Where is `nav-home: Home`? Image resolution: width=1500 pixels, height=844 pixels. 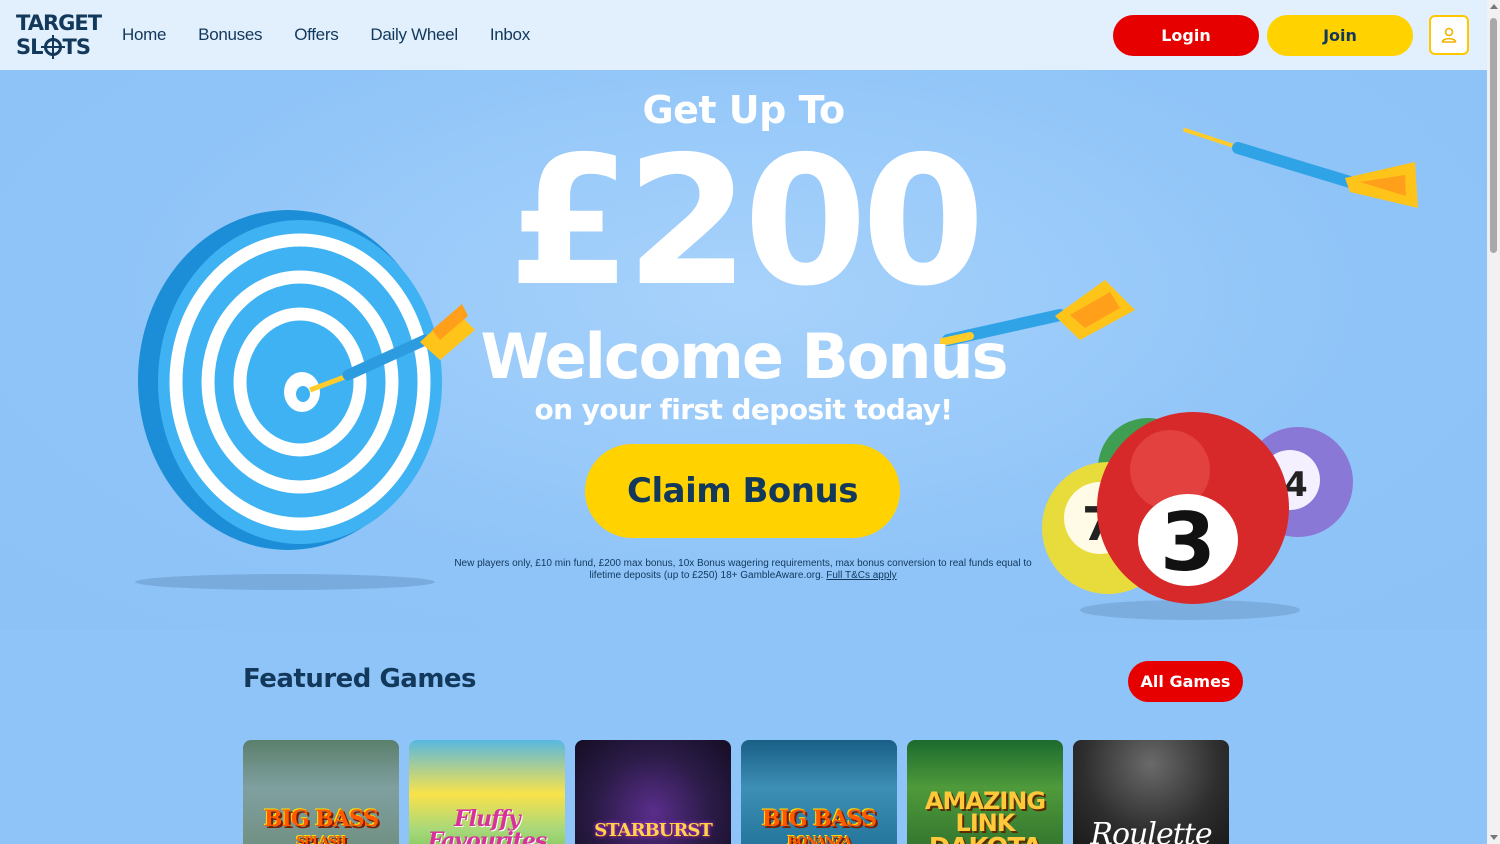 nav-home: Home is located at coordinates (144, 35).